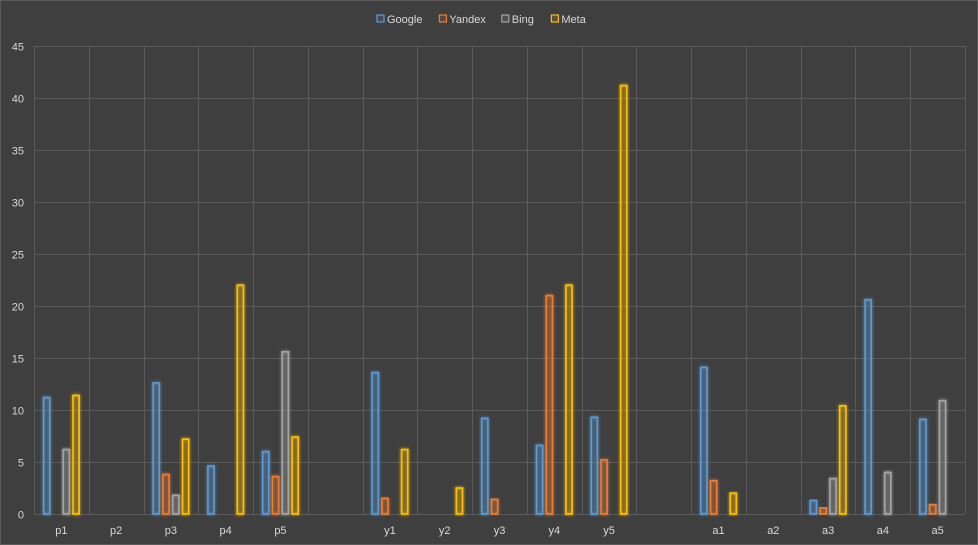 This screenshot has width=978, height=545. What do you see at coordinates (240, 399) in the screenshot?
I see `bar-meta-p4` at bounding box center [240, 399].